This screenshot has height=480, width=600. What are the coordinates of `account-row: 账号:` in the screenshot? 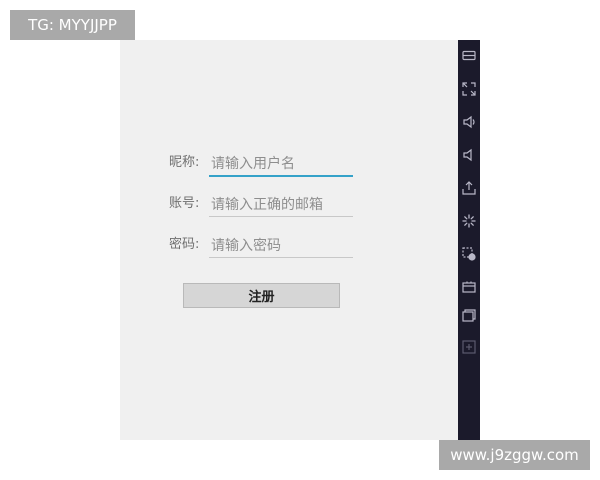 It's located at (289, 206).